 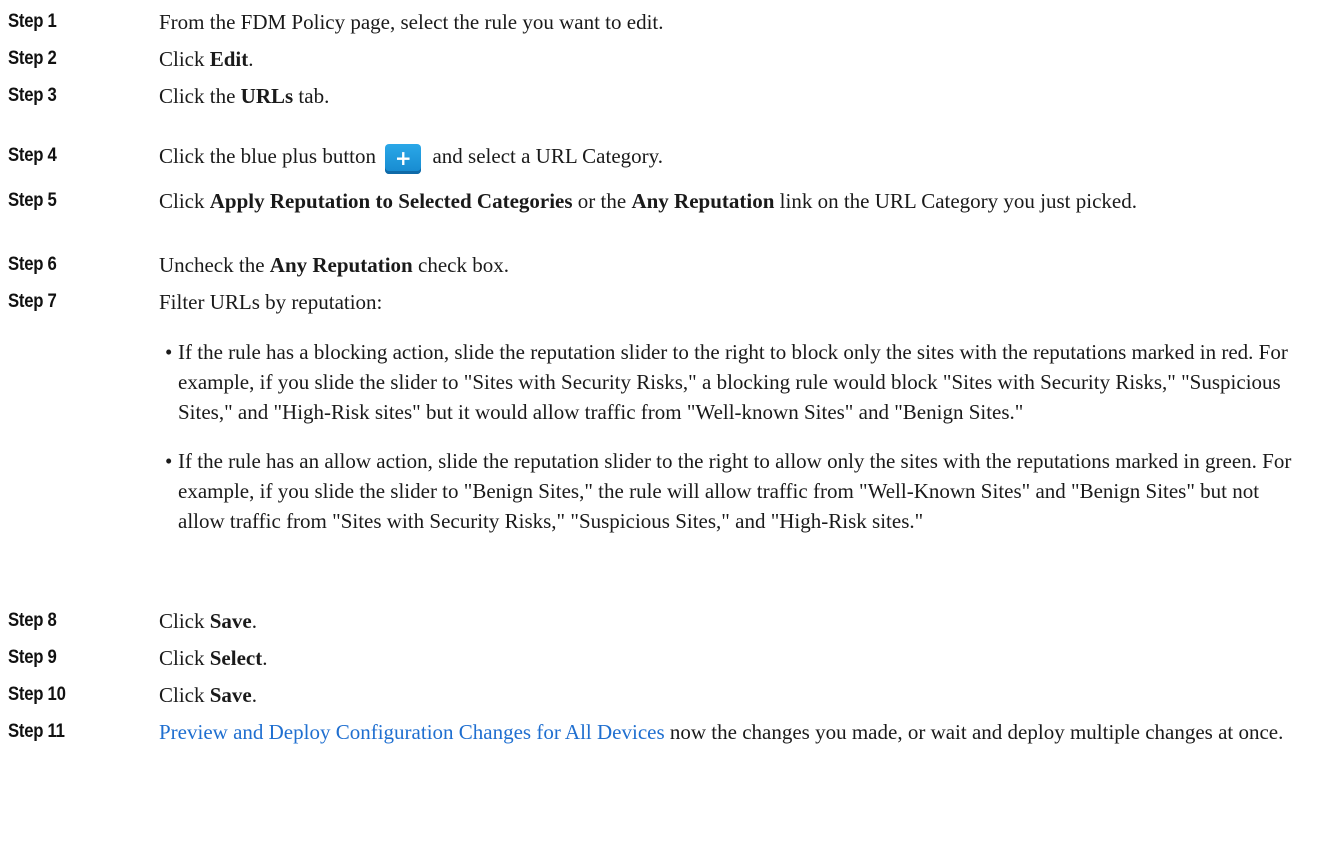 What do you see at coordinates (548, 156) in the screenshot?
I see `step-text-part: and select a URL Category.` at bounding box center [548, 156].